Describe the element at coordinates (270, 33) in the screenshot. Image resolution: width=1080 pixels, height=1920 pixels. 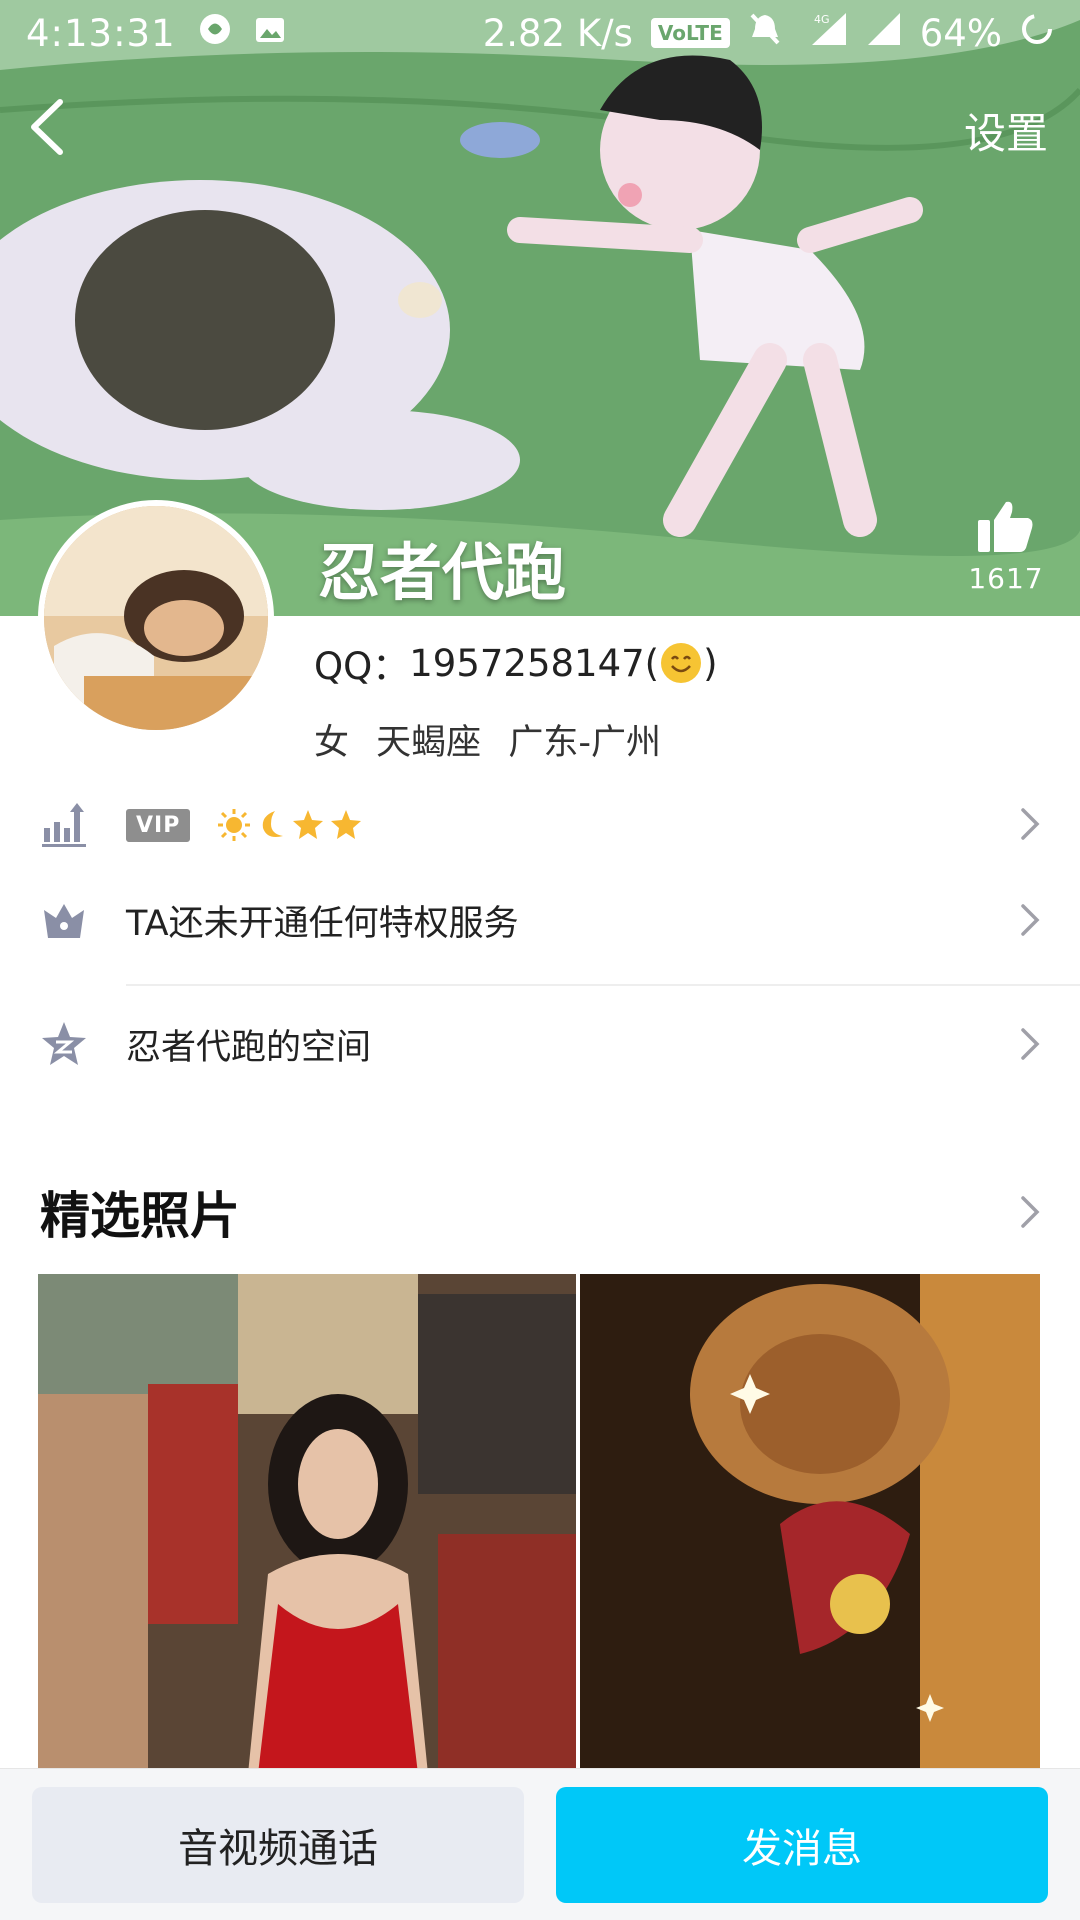
I see `image-icon` at that location.